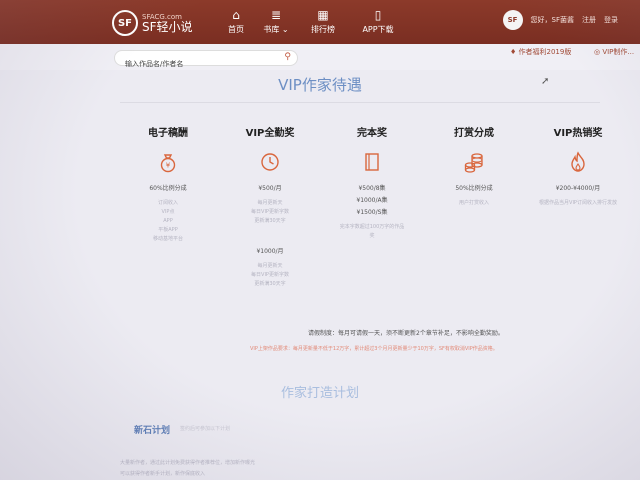 This screenshot has height=480, width=640. I want to click on avatar: SF, so click(512, 20).